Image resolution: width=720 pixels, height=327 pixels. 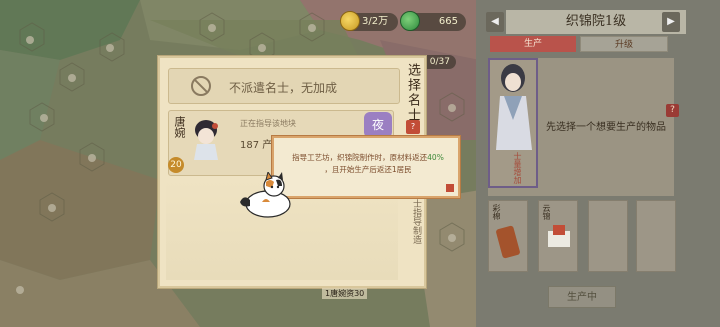 What do you see at coordinates (256, 145) in the screenshot?
I see `scholar-value: 187 产` at bounding box center [256, 145].